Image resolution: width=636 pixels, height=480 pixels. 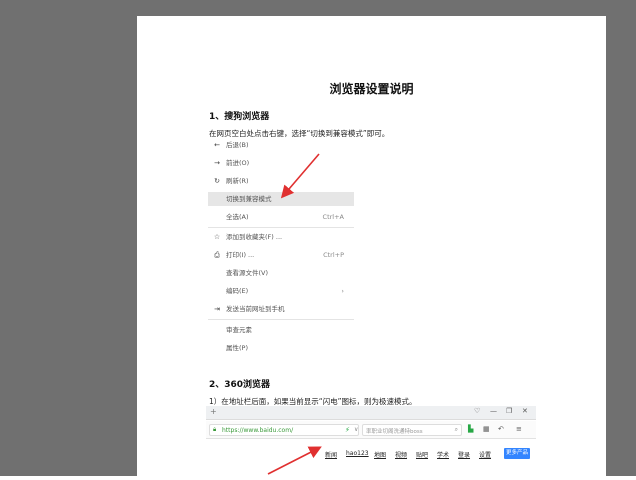 I want to click on arrow-to-compat-mode, so click(x=300, y=176).